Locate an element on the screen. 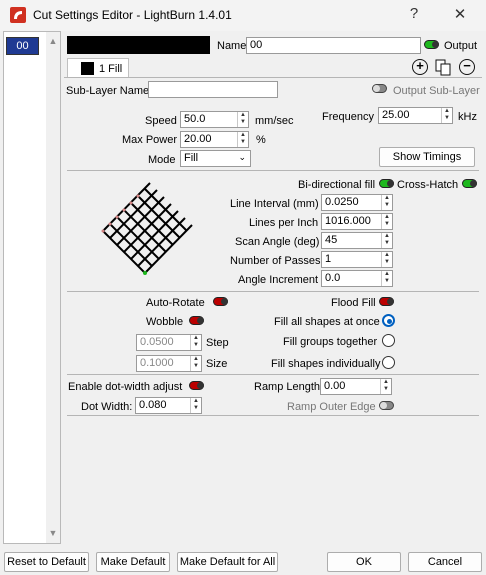  line-interval-field: 0.0250 ▲ ▼ is located at coordinates (357, 202).